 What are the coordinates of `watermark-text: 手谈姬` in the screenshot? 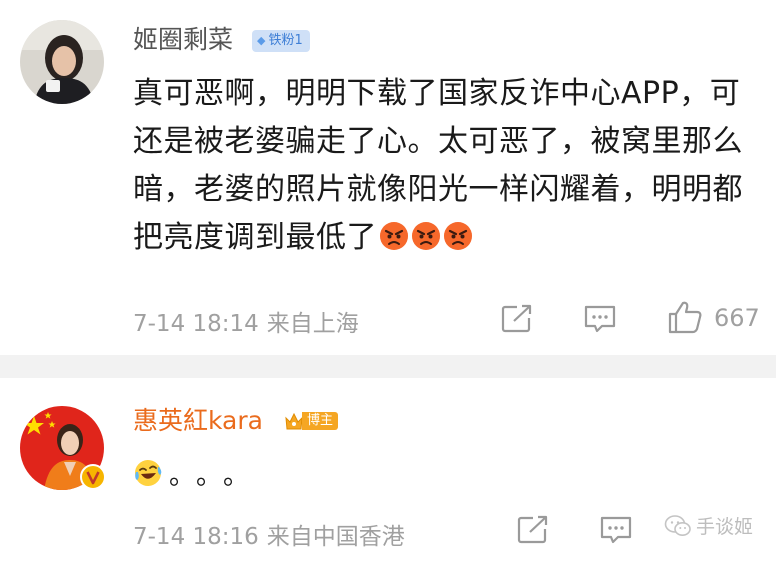 It's located at (725, 527).